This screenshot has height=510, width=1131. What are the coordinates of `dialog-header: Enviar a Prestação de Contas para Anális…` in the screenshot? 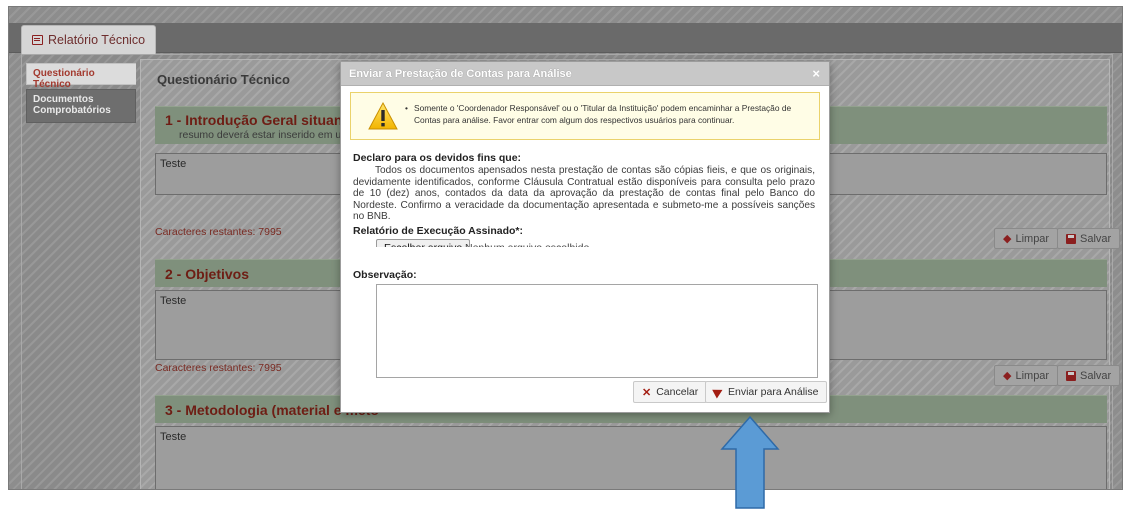 It's located at (585, 74).